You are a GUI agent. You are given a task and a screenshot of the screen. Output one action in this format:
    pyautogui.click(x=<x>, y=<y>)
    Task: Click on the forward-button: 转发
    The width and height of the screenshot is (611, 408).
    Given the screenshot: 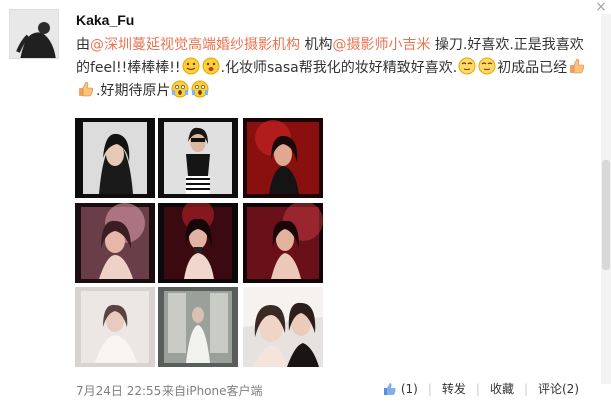 What is the action you would take?
    pyautogui.click(x=454, y=388)
    